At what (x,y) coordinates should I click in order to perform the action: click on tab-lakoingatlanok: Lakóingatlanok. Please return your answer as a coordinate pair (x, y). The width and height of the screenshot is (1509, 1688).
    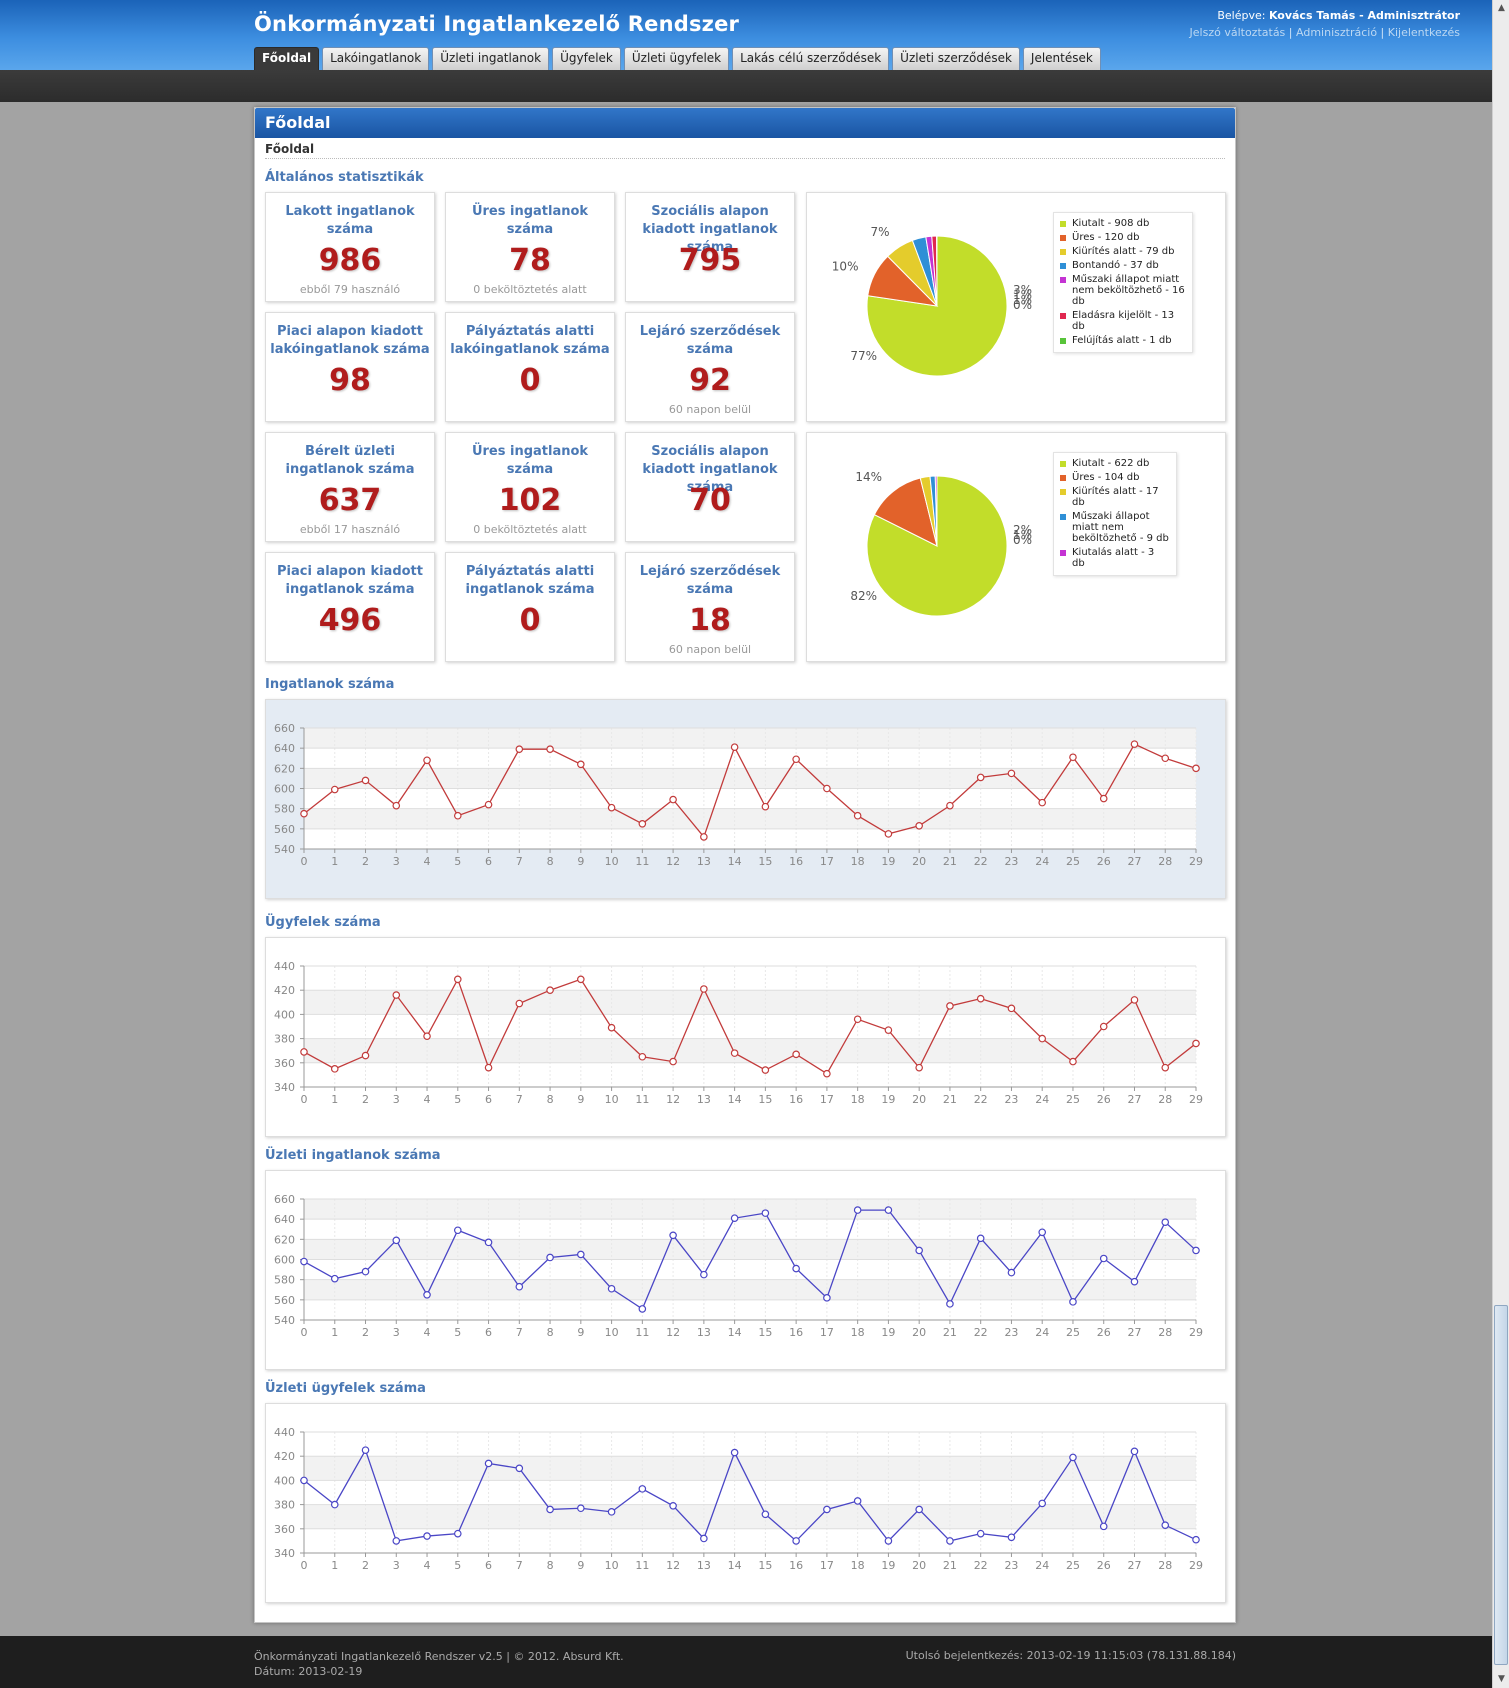
    Looking at the image, I should click on (376, 58).